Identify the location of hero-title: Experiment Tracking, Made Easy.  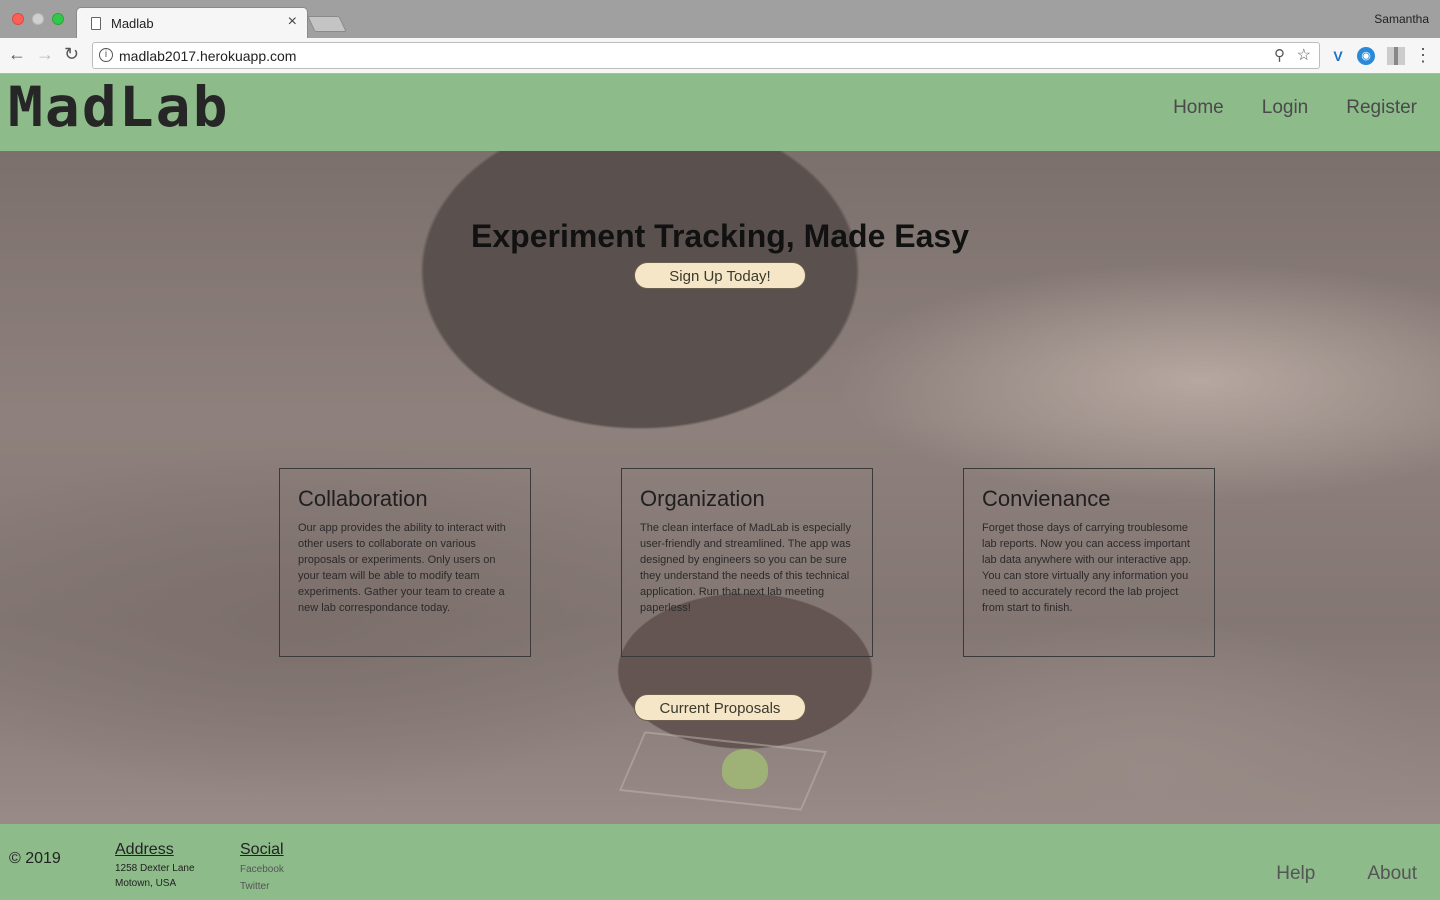
(720, 236).